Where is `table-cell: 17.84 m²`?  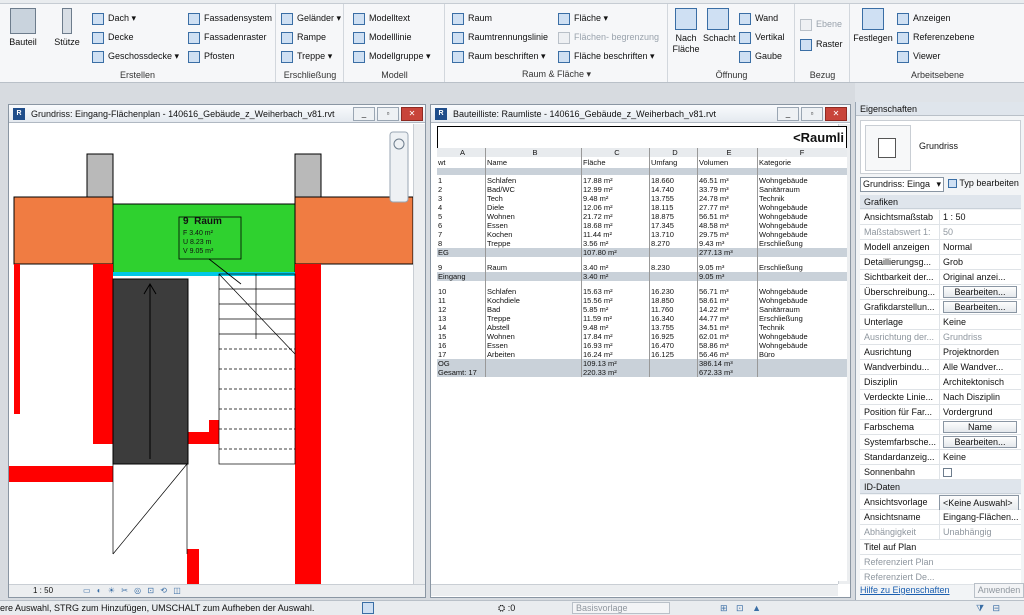
table-cell: 17.84 m² is located at coordinates (617, 336).